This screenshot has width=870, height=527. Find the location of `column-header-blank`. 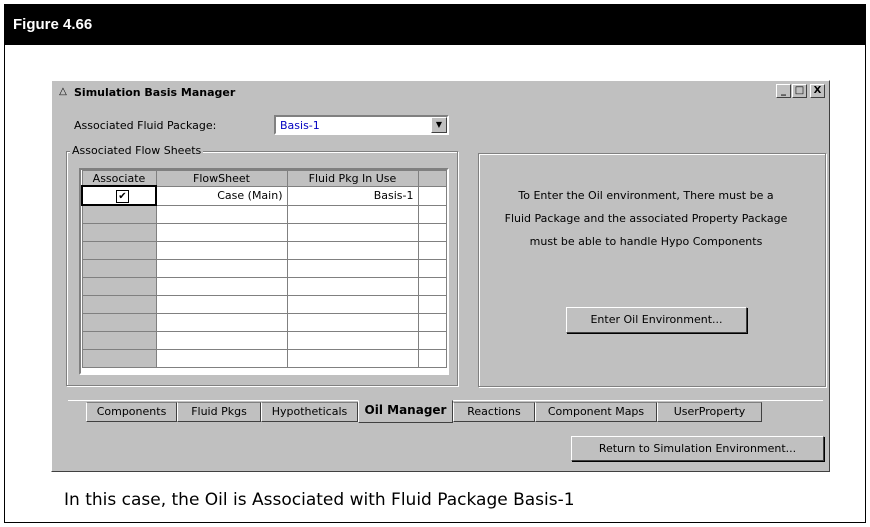

column-header-blank is located at coordinates (432, 178).